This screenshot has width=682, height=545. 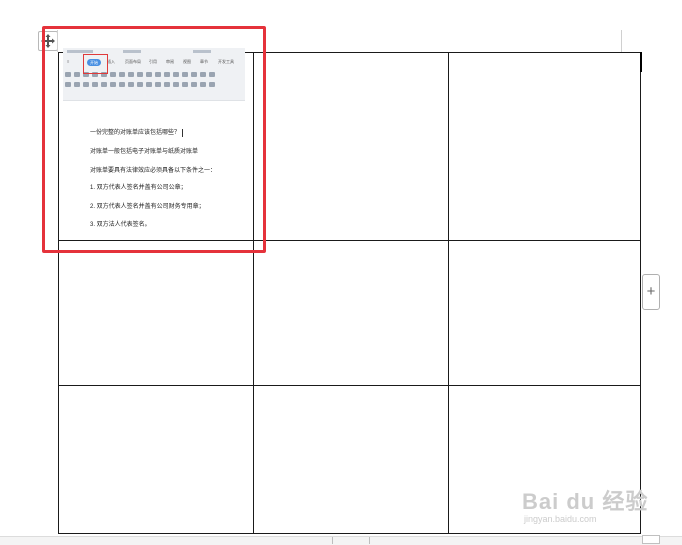 What do you see at coordinates (351, 540) in the screenshot?
I see `scrollbar-thumb` at bounding box center [351, 540].